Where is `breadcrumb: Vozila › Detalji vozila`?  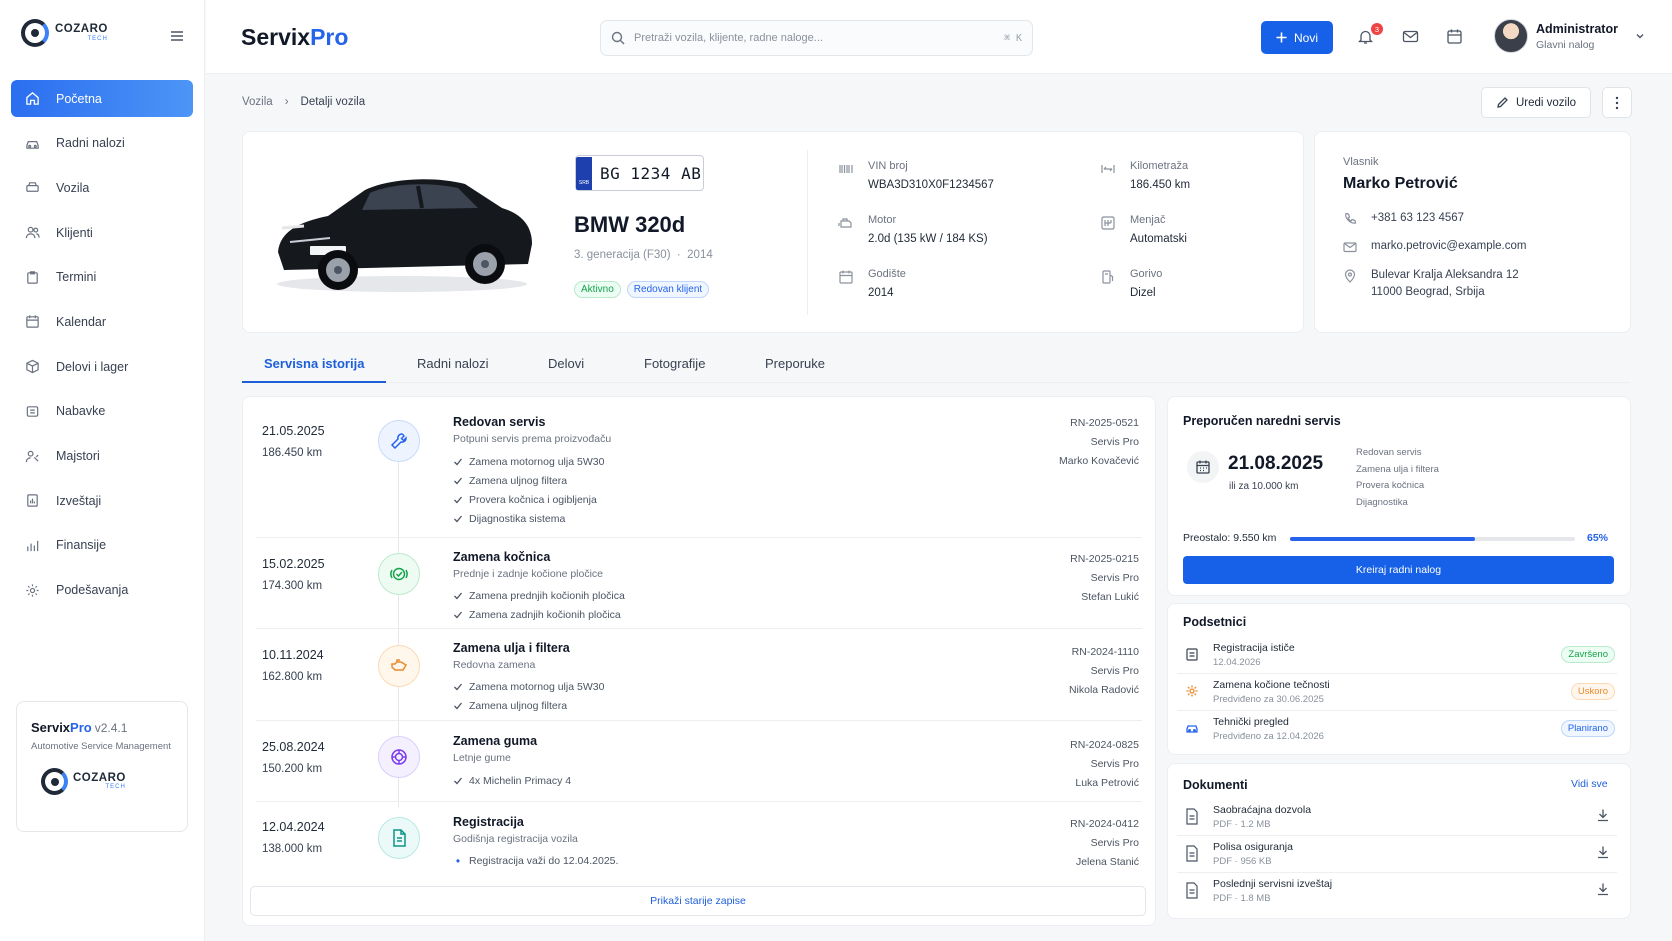 breadcrumb: Vozila › Detalji vozila is located at coordinates (303, 102).